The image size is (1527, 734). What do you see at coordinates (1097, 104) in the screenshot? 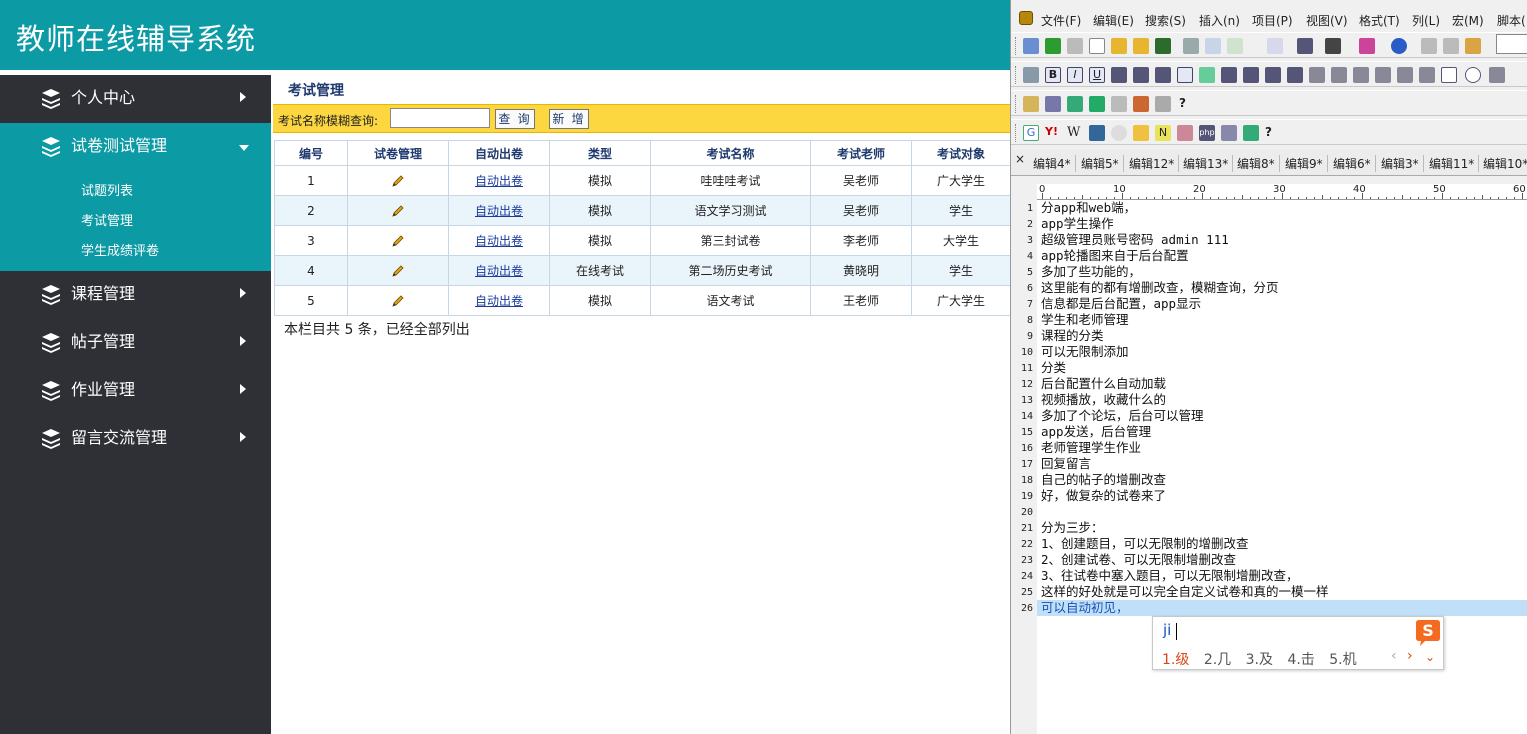
I see `id-icon` at bounding box center [1097, 104].